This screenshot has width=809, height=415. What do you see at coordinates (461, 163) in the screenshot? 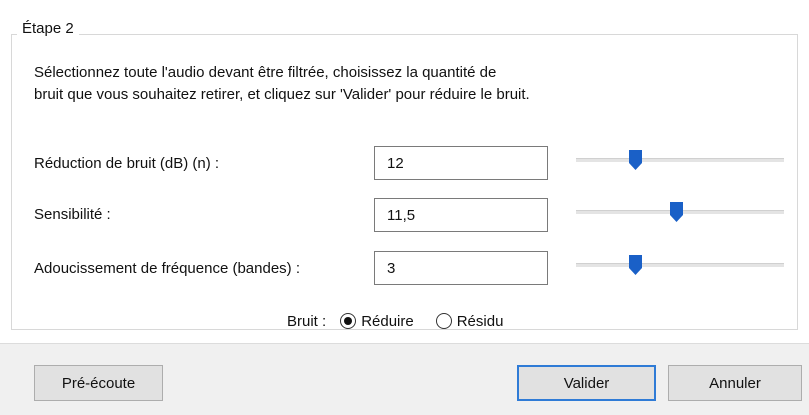
I see `noise-reduction-input` at bounding box center [461, 163].